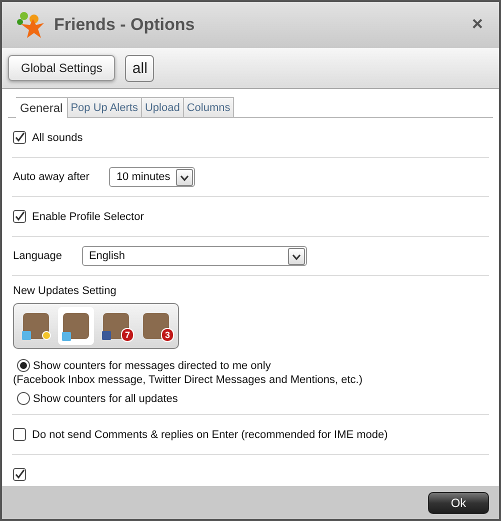  I want to click on tab: General, so click(42, 107).